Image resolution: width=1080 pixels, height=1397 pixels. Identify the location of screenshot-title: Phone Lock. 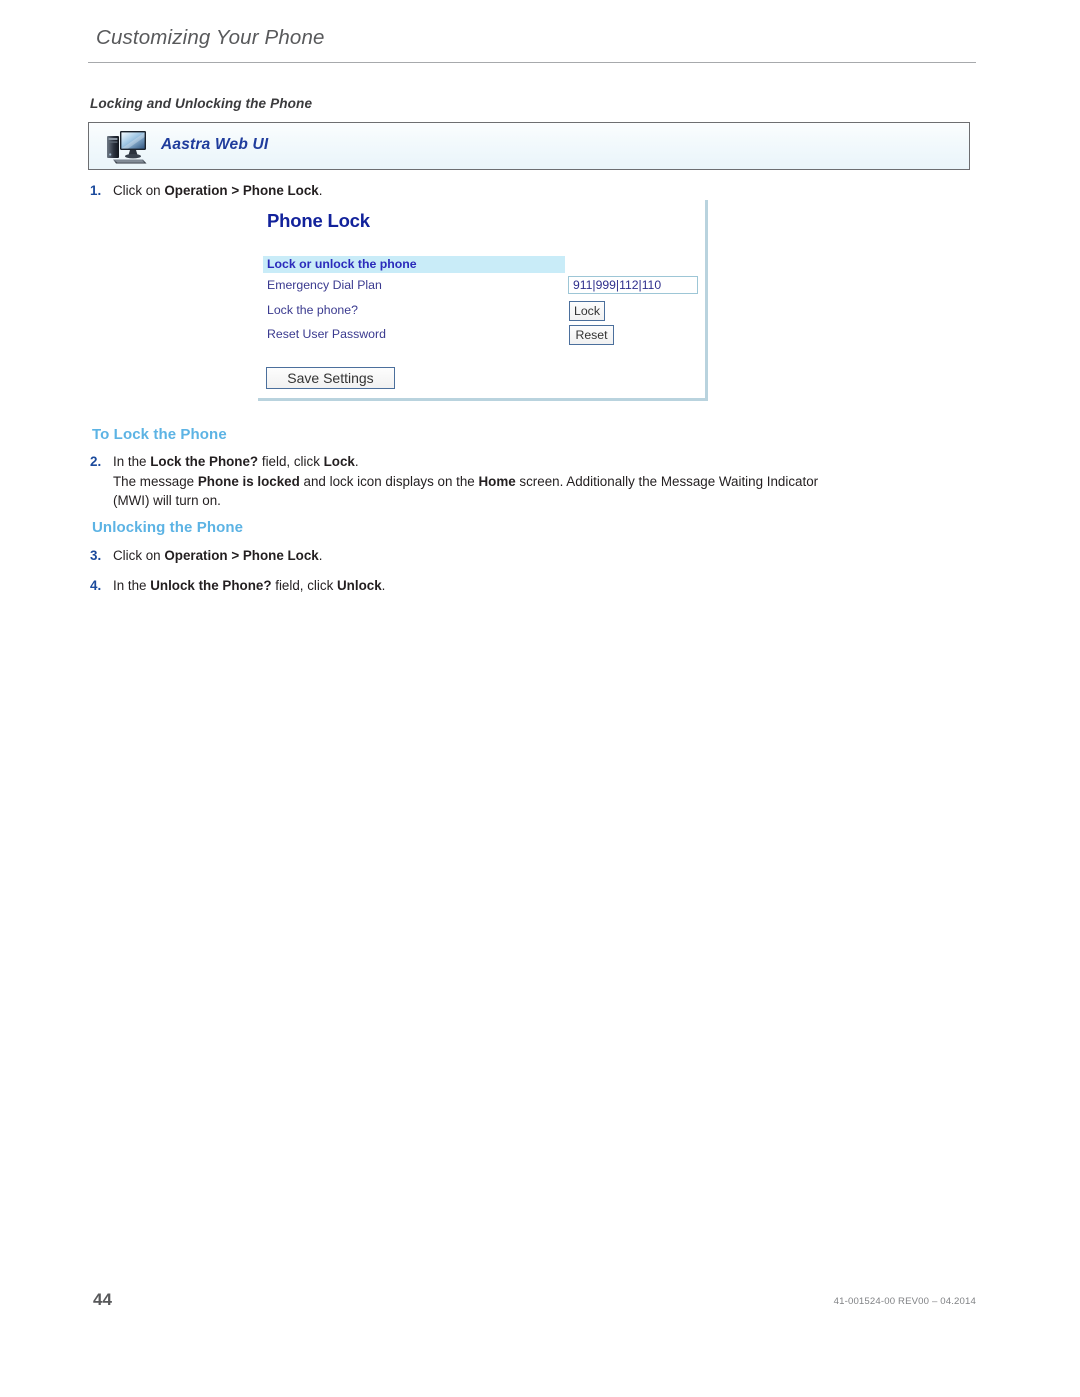
(318, 220).